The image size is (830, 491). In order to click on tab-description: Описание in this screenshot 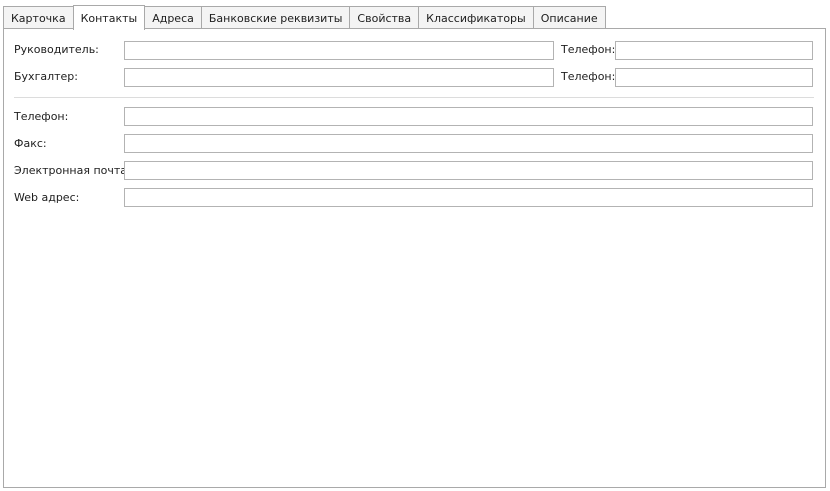, I will do `click(569, 17)`.